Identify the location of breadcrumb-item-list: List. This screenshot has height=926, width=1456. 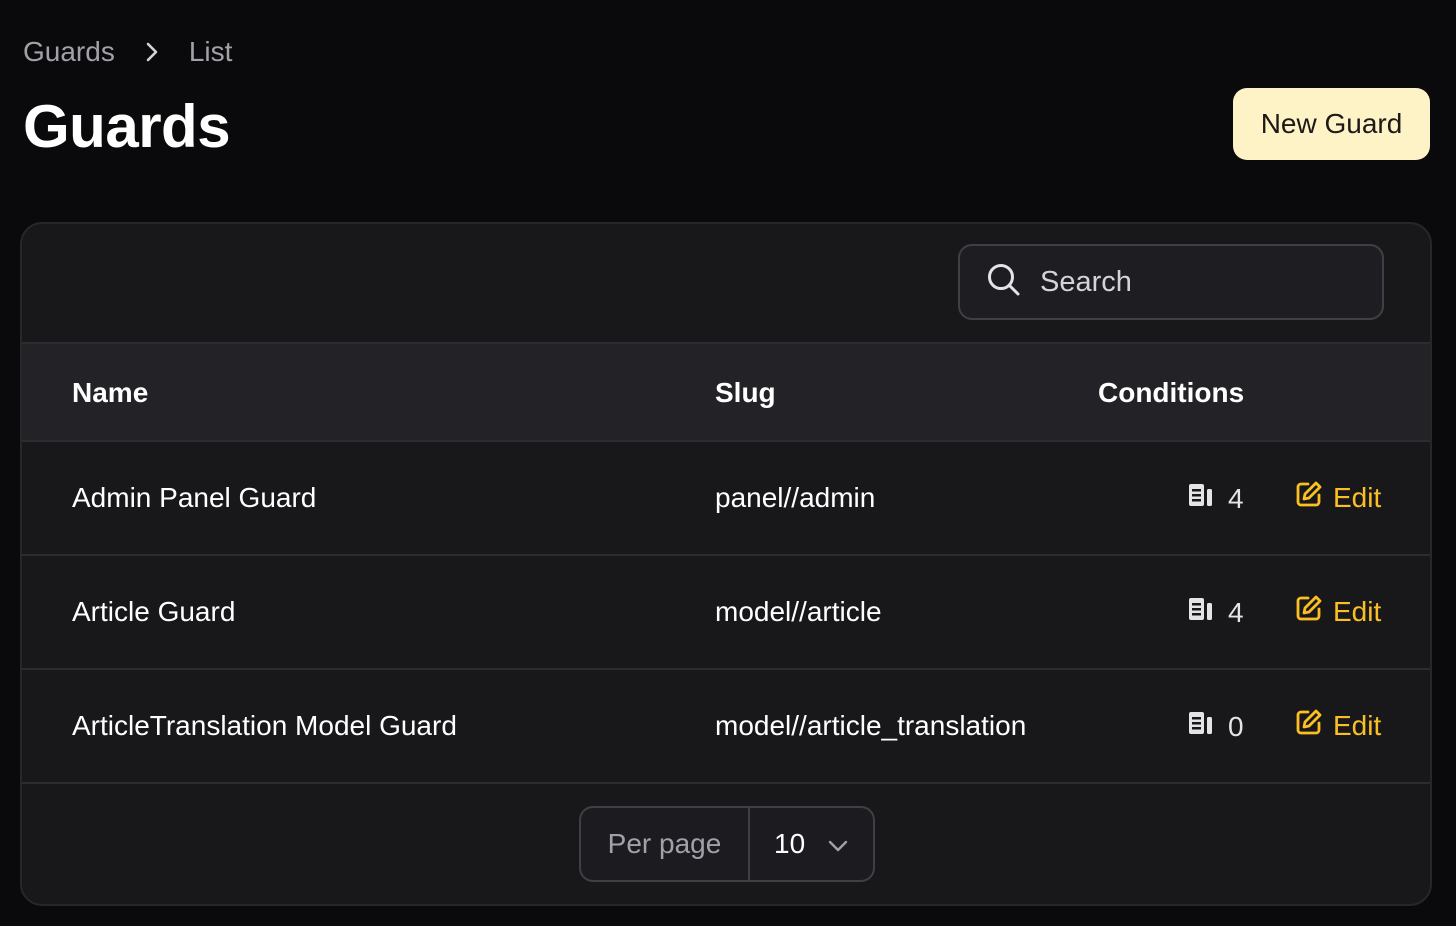
(210, 51).